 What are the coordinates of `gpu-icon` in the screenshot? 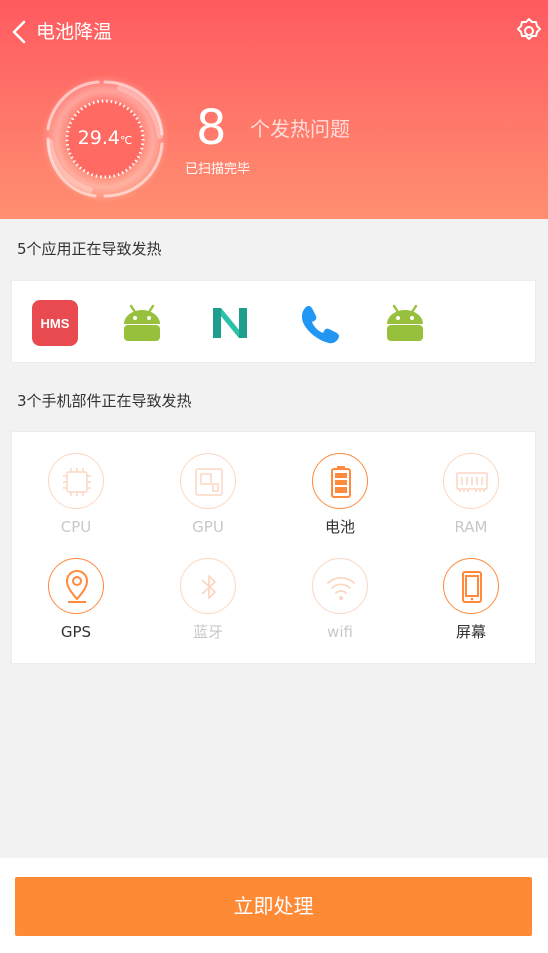 It's located at (209, 482).